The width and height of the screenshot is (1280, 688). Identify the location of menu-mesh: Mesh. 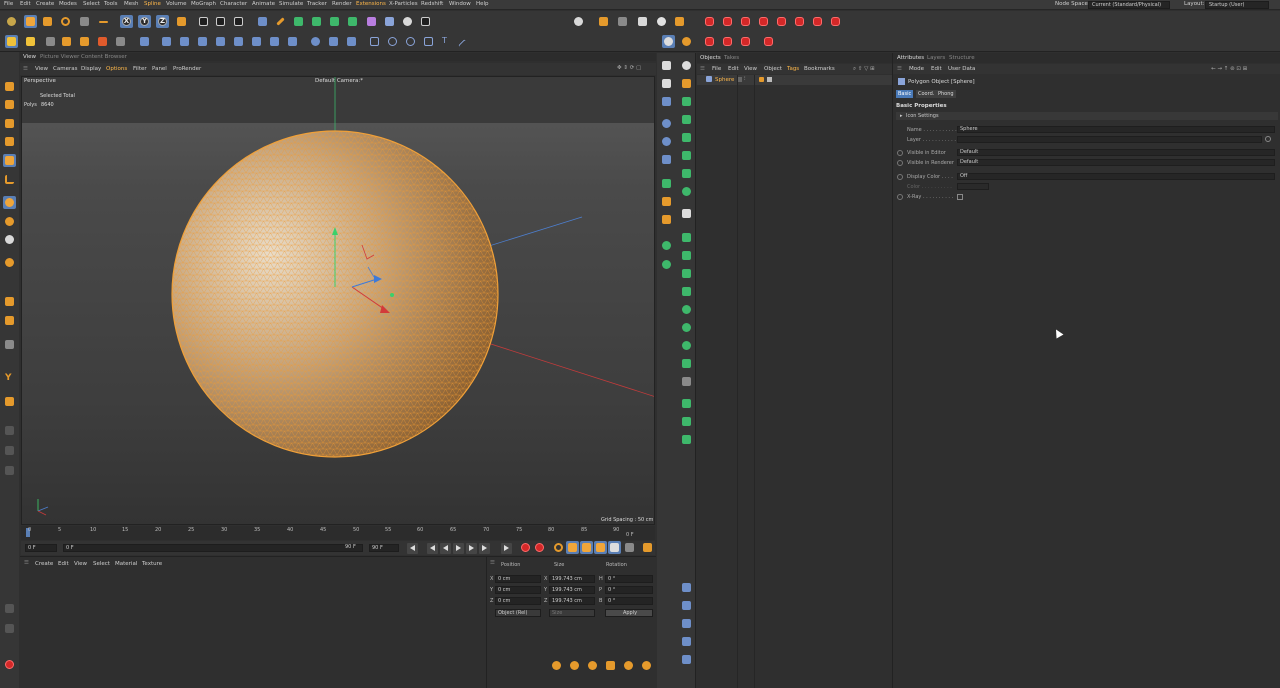
(131, 4).